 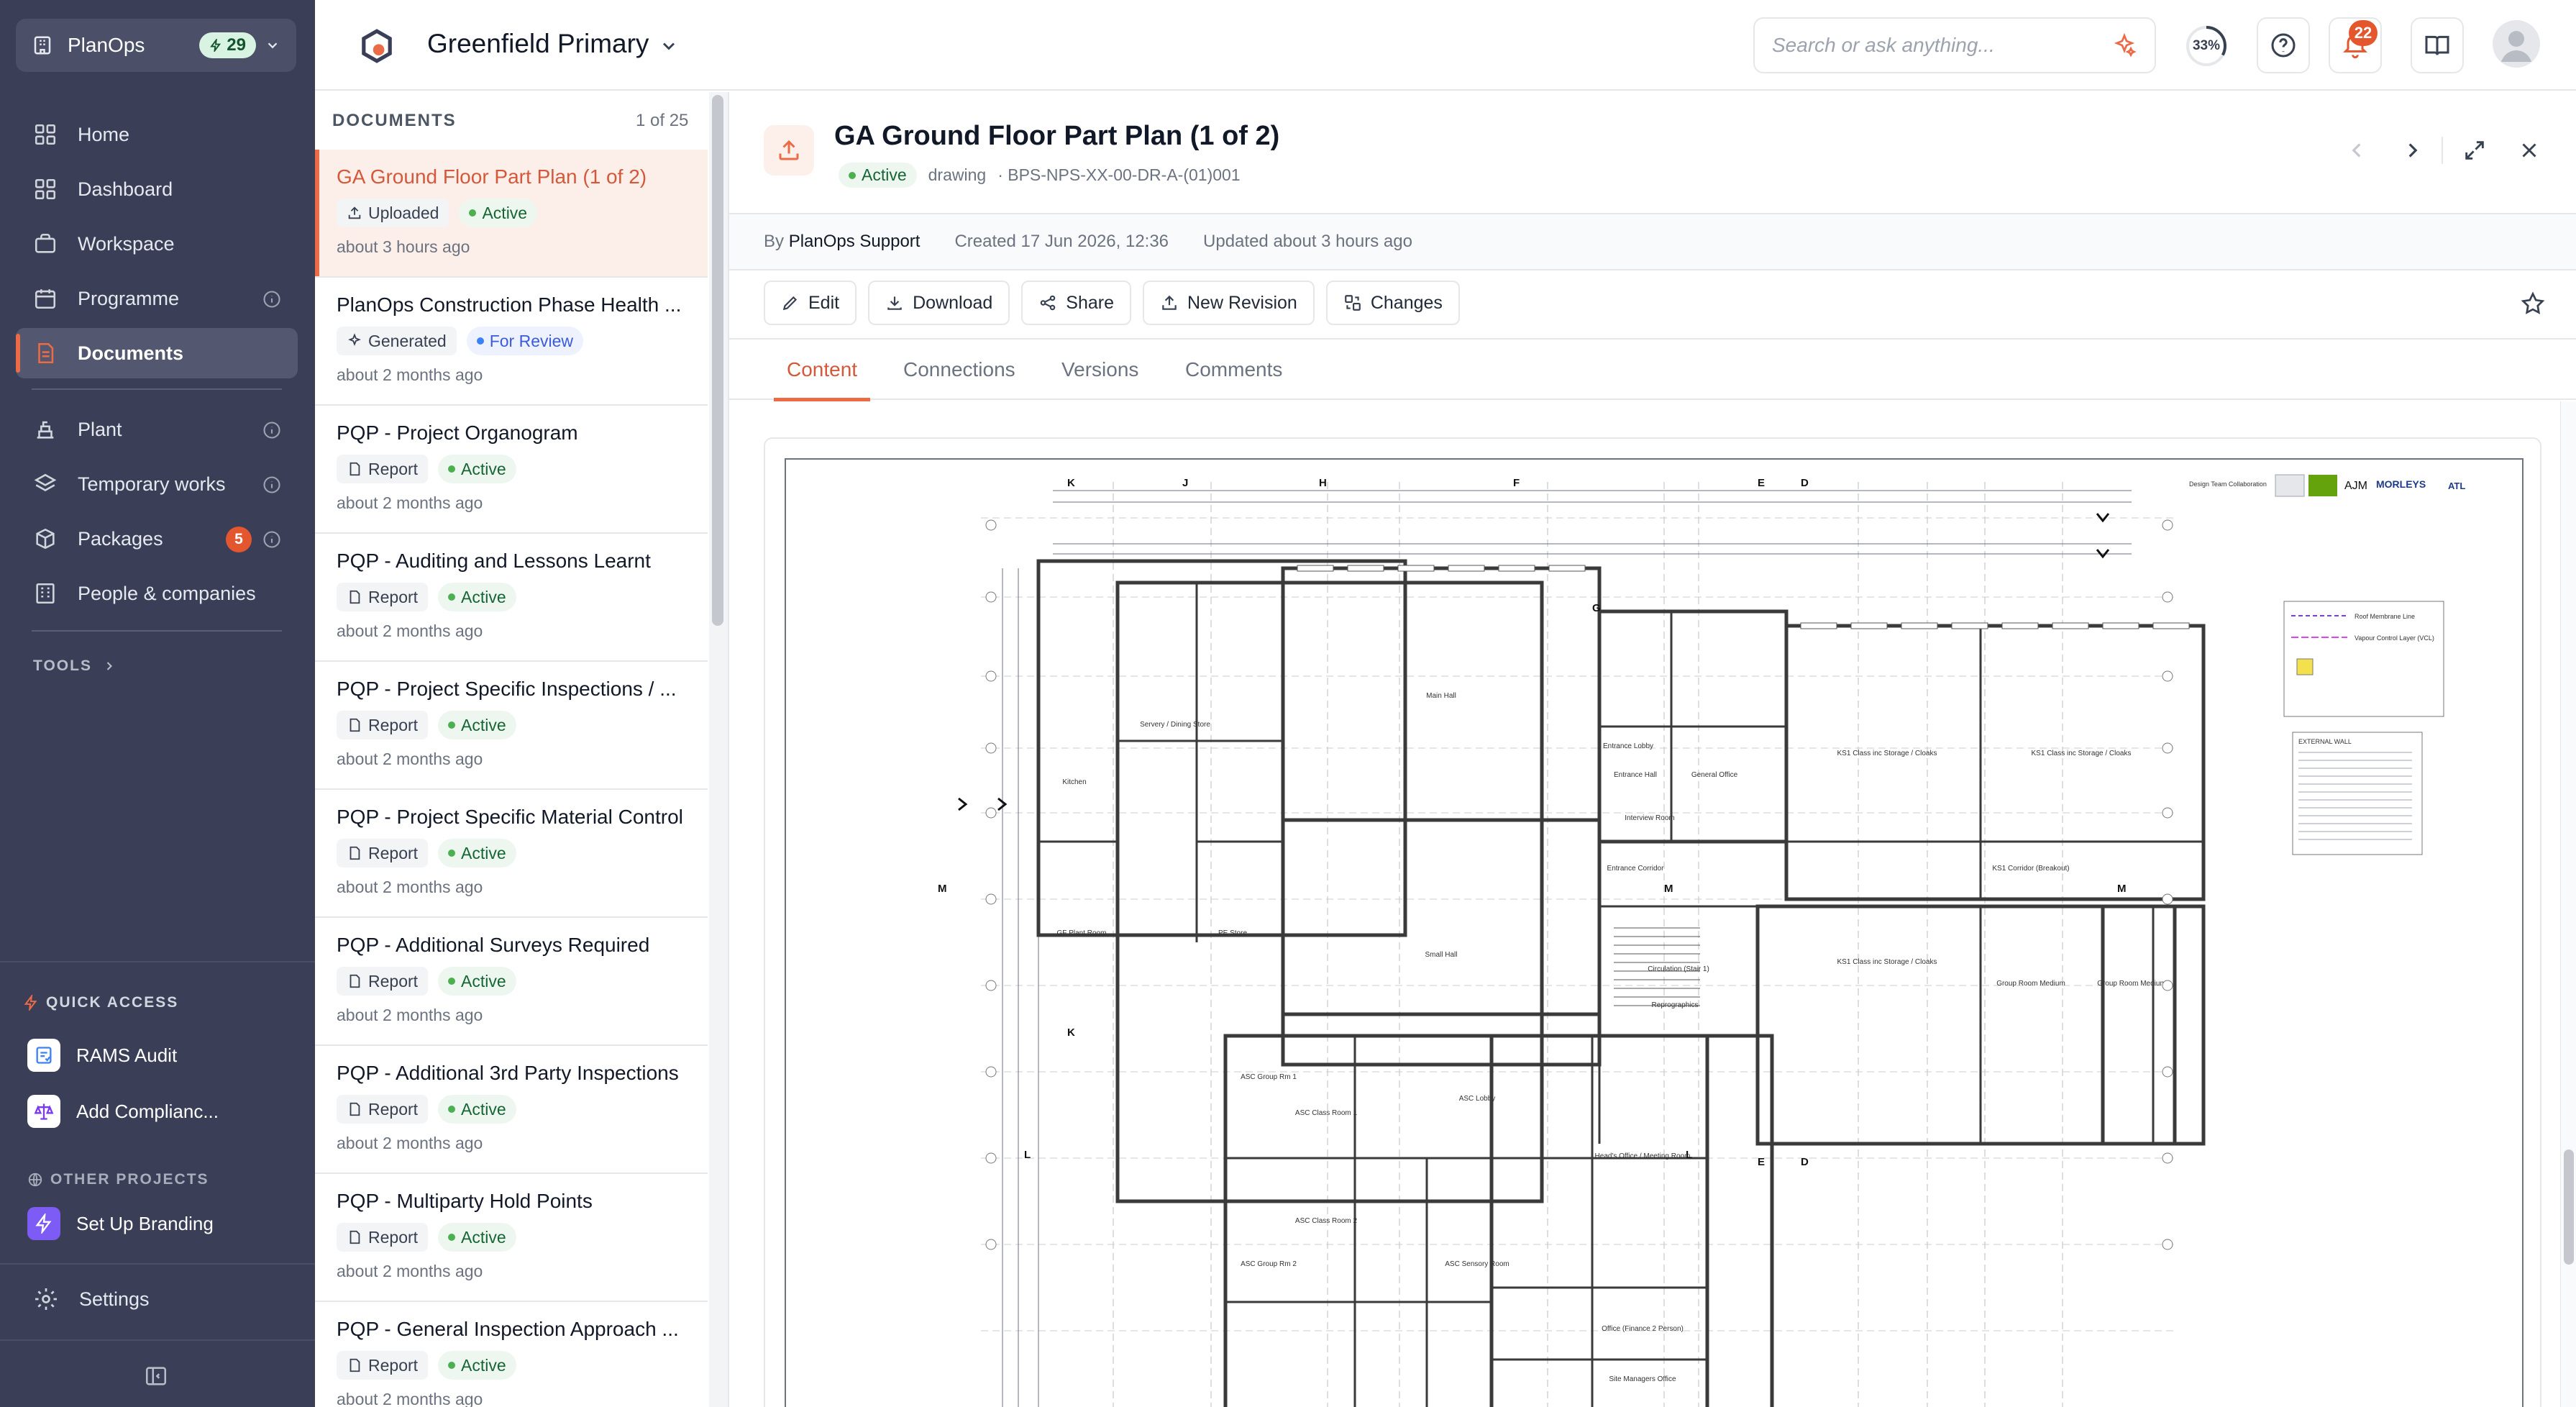 What do you see at coordinates (228, 45) in the screenshot?
I see `credits-badge: 29` at bounding box center [228, 45].